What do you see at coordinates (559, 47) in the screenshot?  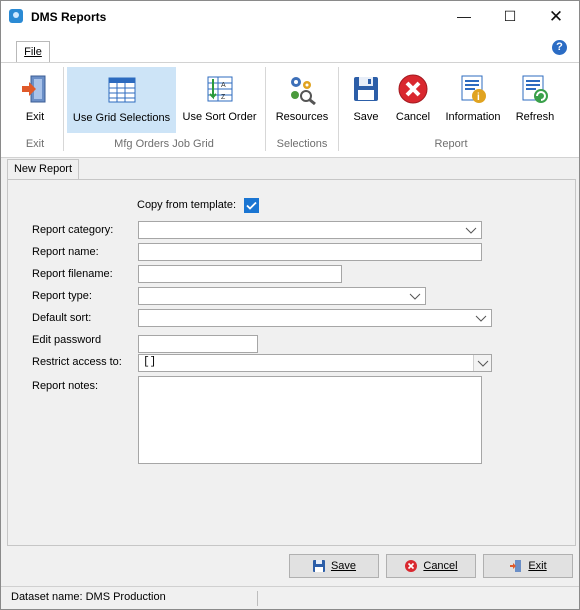 I see `help-icon: ?` at bounding box center [559, 47].